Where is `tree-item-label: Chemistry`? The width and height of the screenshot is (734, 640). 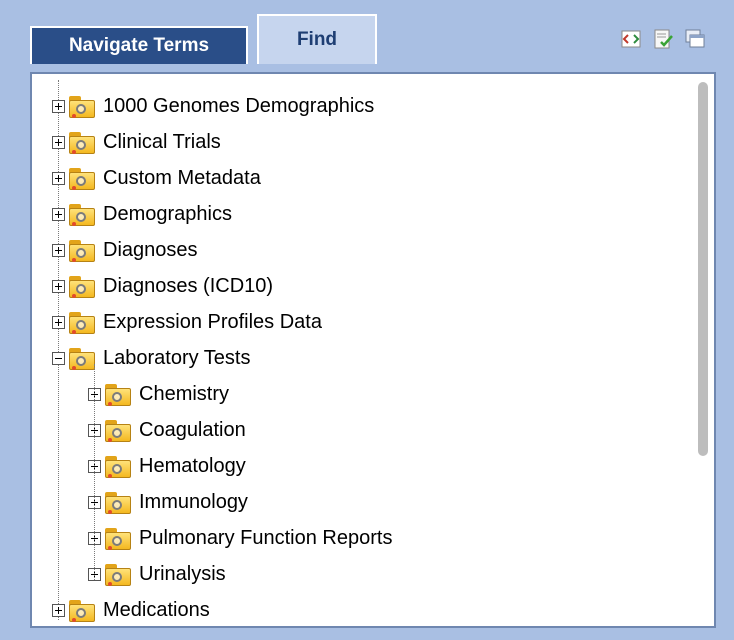
tree-item-label: Chemistry is located at coordinates (184, 393).